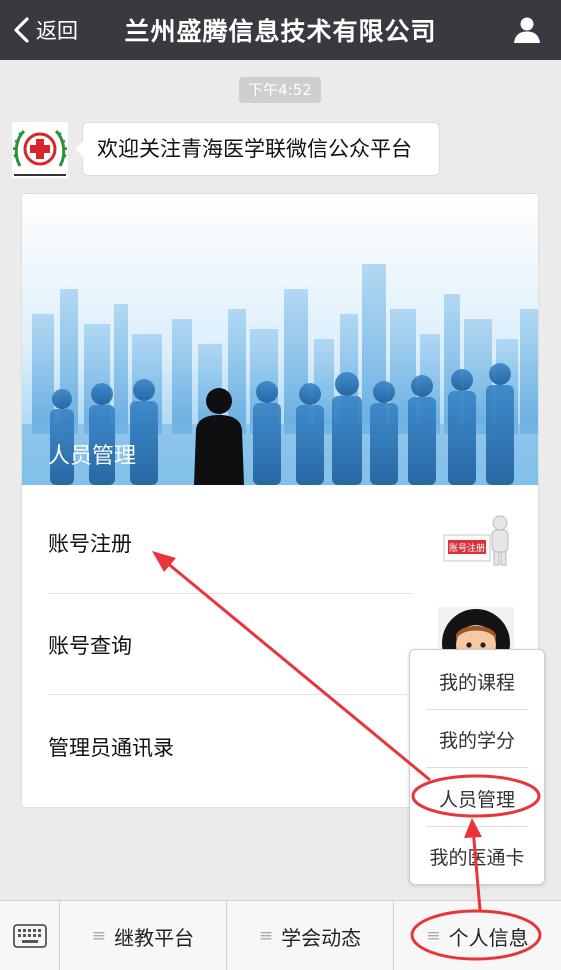 The image size is (561, 970). I want to click on tab-personal-info: ≡ 个人信息, so click(477, 935).